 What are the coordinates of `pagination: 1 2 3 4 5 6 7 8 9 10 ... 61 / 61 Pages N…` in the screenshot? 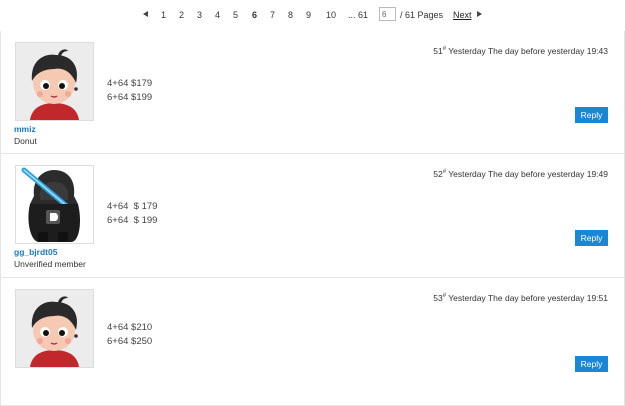 It's located at (312, 15).